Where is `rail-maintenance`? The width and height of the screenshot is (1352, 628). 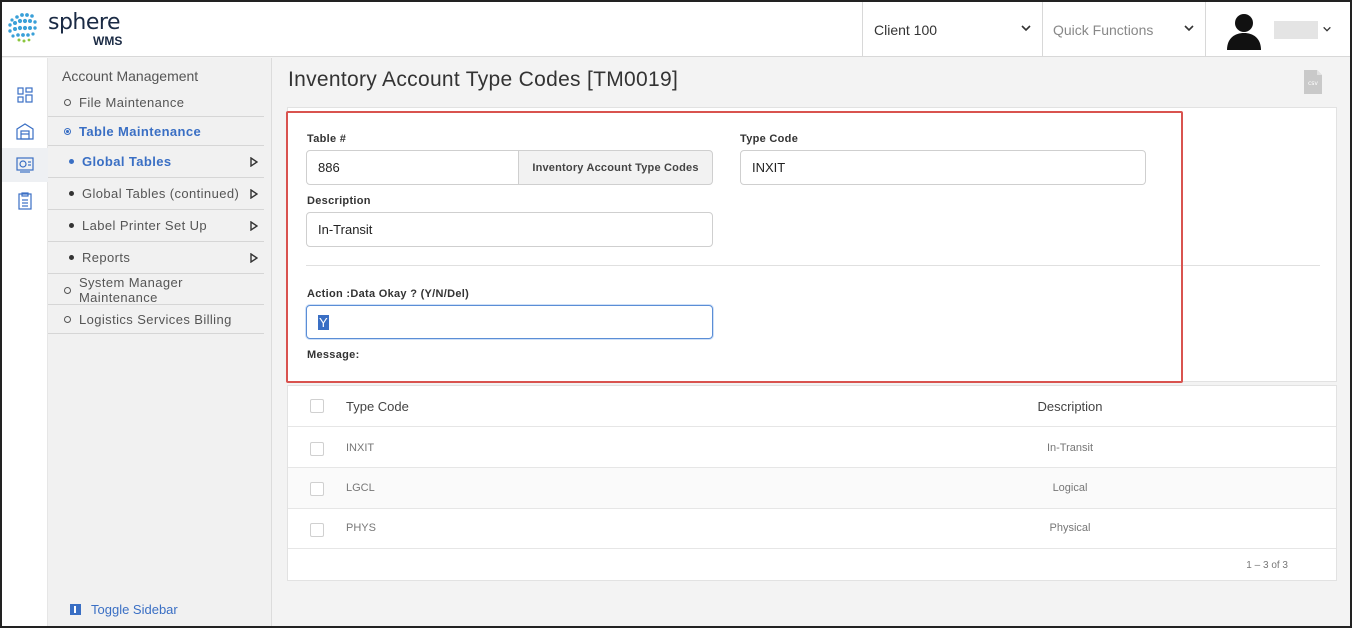
rail-maintenance is located at coordinates (25, 165).